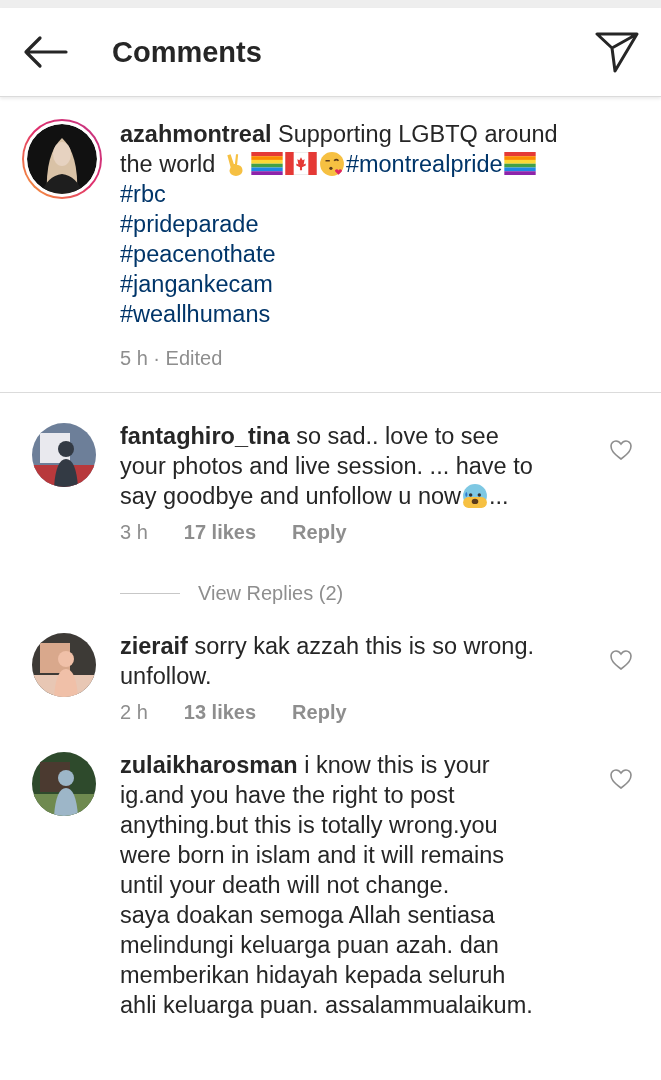 The height and width of the screenshot is (1080, 661). What do you see at coordinates (154, 646) in the screenshot?
I see `username-link: zieraif` at bounding box center [154, 646].